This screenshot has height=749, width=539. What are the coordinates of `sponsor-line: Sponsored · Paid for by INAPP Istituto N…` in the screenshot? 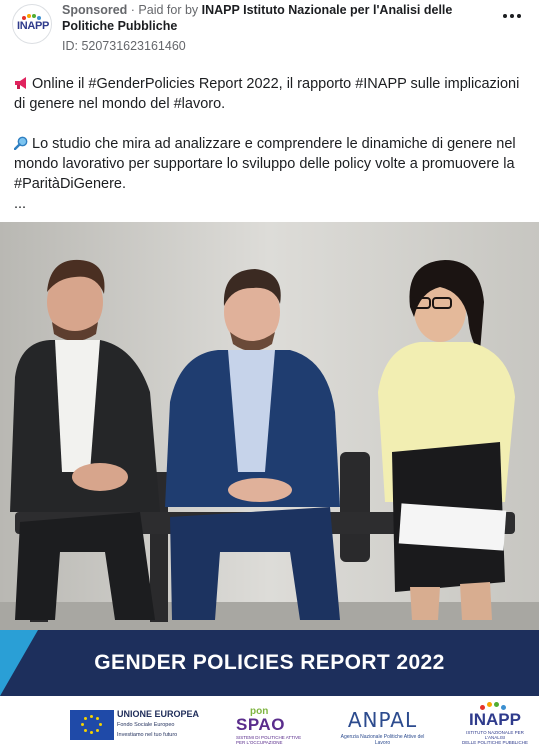 It's located at (277, 18).